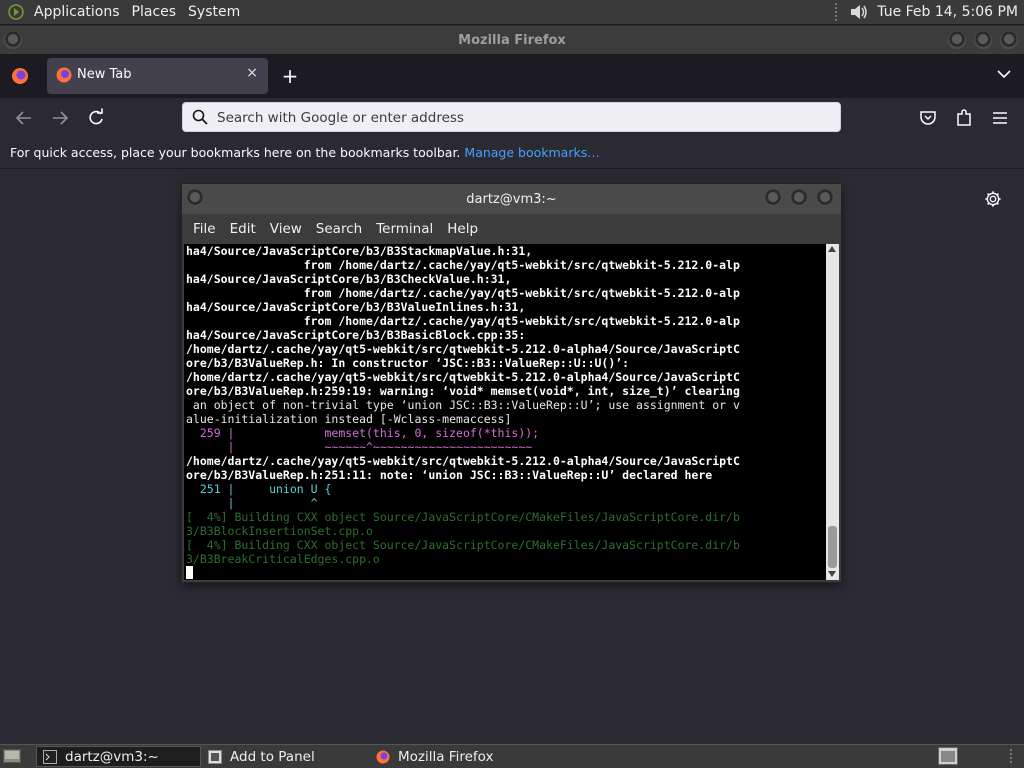  I want to click on terminal-cursor, so click(189, 572).